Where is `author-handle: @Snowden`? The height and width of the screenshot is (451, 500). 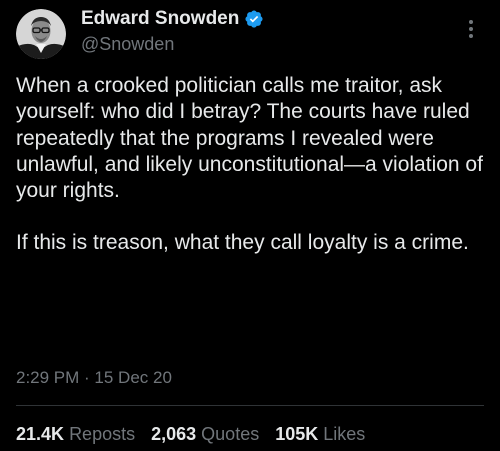
author-handle: @Snowden is located at coordinates (127, 44).